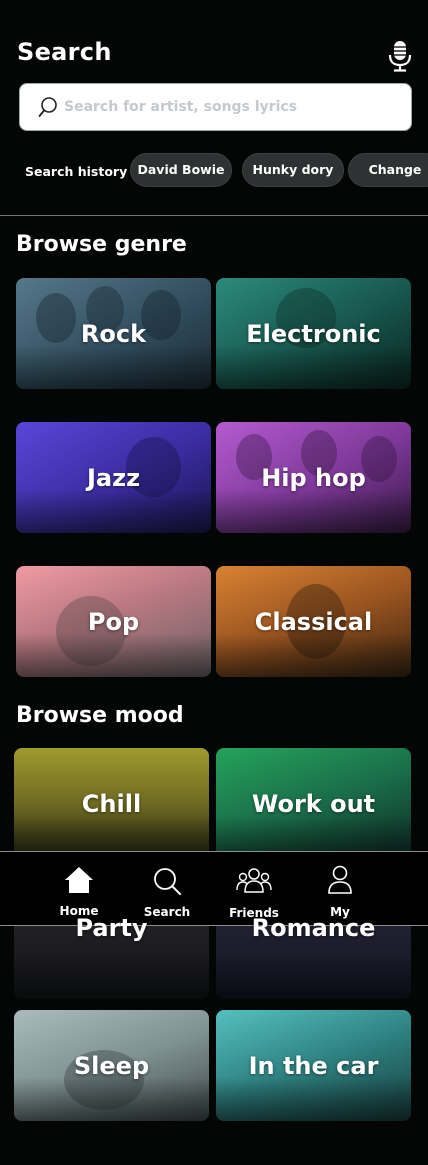  What do you see at coordinates (111, 927) in the screenshot?
I see `mood-label-party: Party` at bounding box center [111, 927].